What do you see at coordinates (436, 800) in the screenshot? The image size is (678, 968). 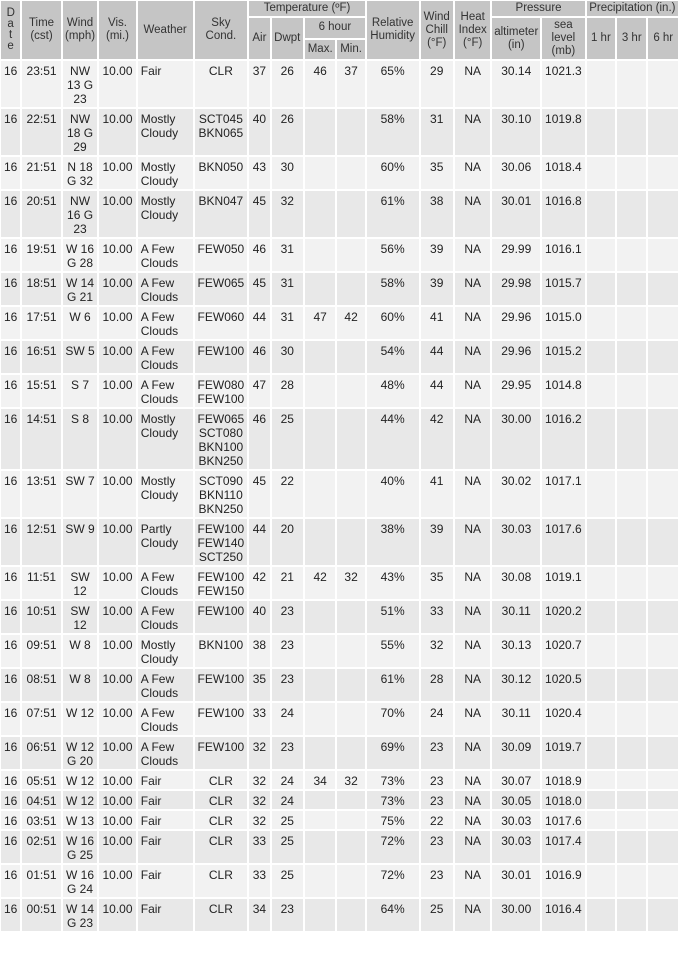 I see `cell-wind-chill: 23` at bounding box center [436, 800].